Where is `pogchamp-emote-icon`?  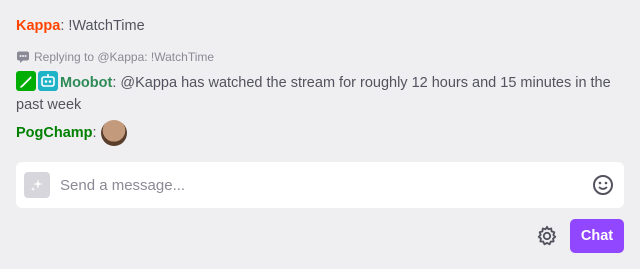 pogchamp-emote-icon is located at coordinates (113, 133).